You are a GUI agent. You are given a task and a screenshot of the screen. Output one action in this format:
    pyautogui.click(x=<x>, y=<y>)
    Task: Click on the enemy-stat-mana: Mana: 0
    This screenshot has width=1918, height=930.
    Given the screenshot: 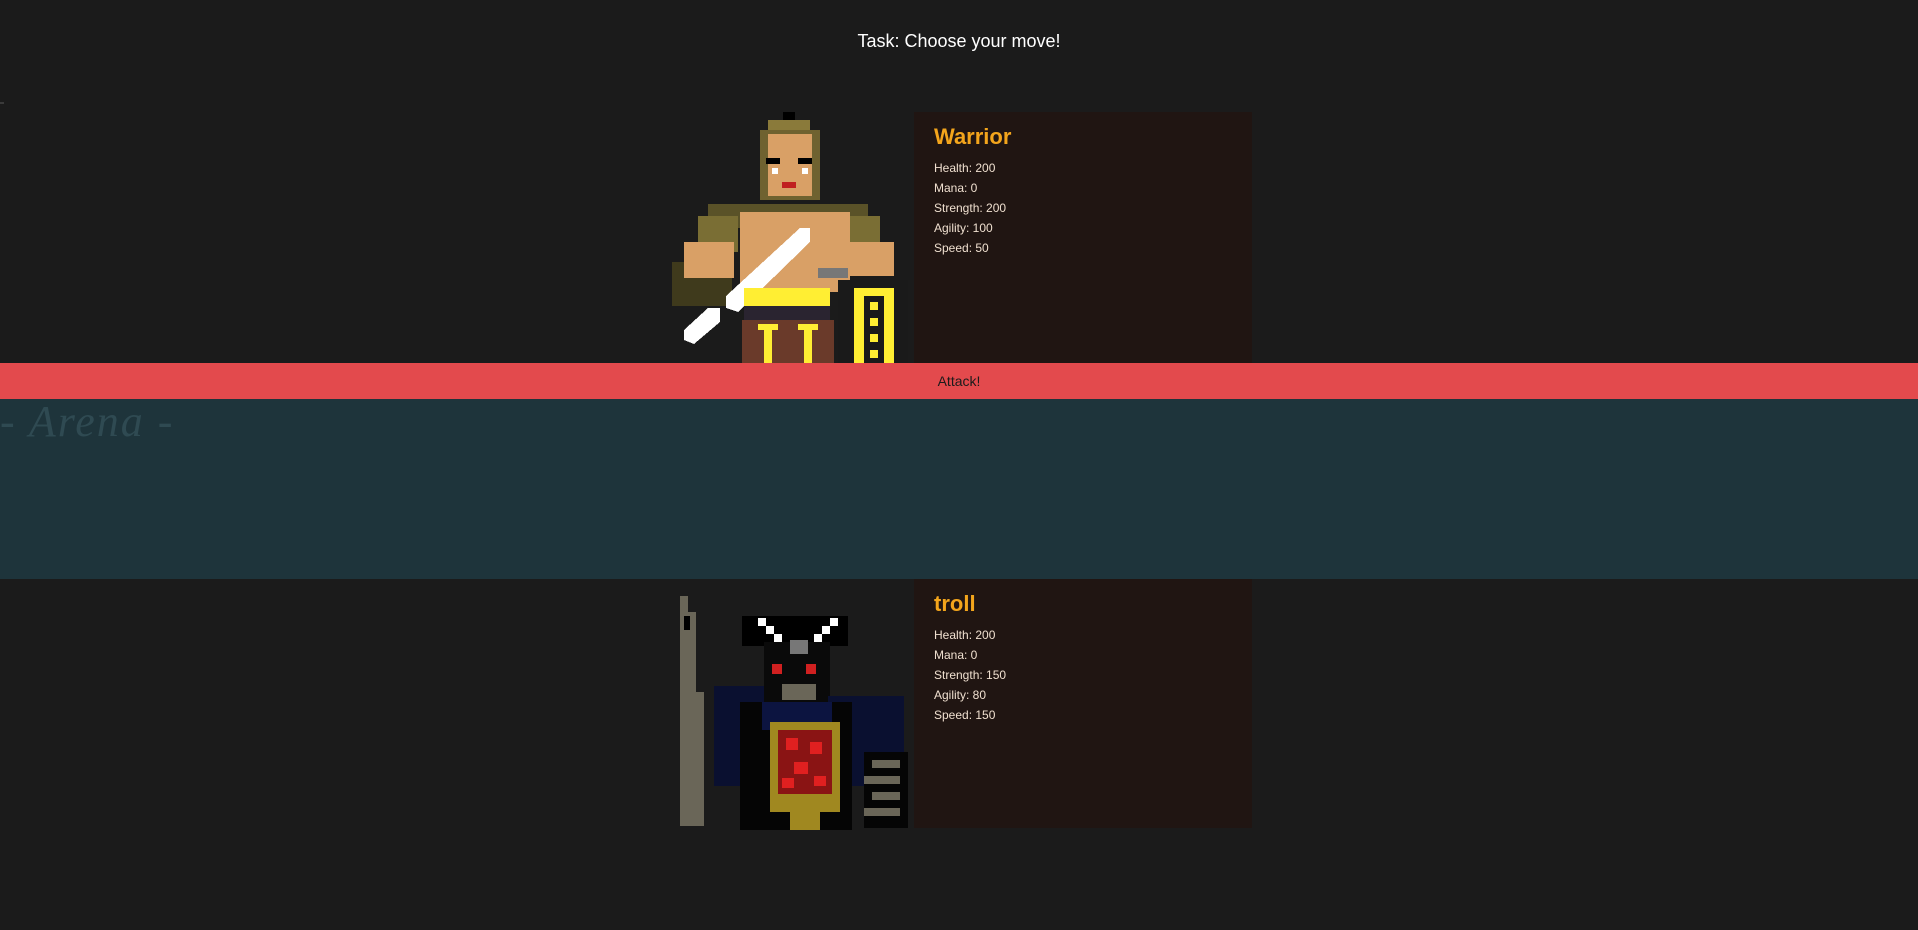 What is the action you would take?
    pyautogui.click(x=956, y=655)
    